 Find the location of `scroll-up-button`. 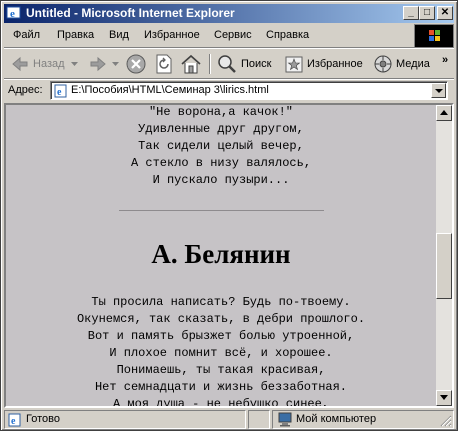

scroll-up-button is located at coordinates (444, 113).